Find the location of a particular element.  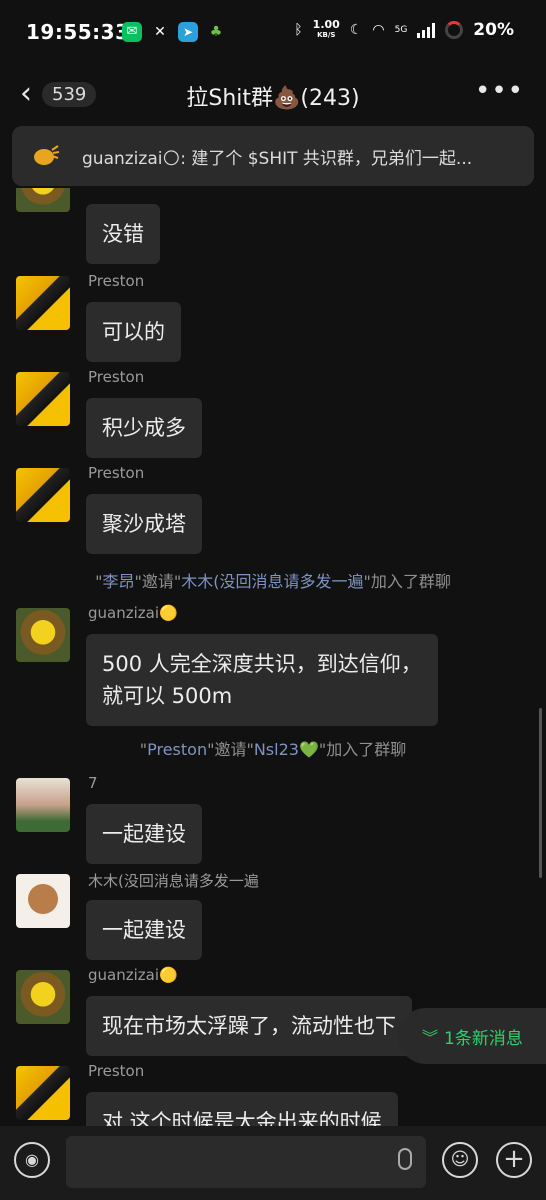

system-name: Preston is located at coordinates (177, 749).